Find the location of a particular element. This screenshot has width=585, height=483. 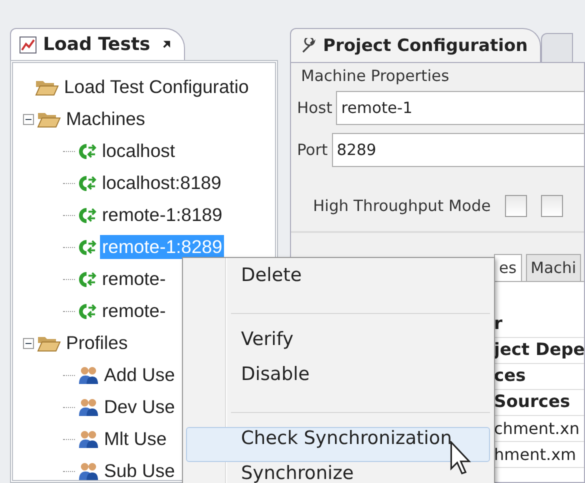

group-title: Machine Properties is located at coordinates (375, 76).